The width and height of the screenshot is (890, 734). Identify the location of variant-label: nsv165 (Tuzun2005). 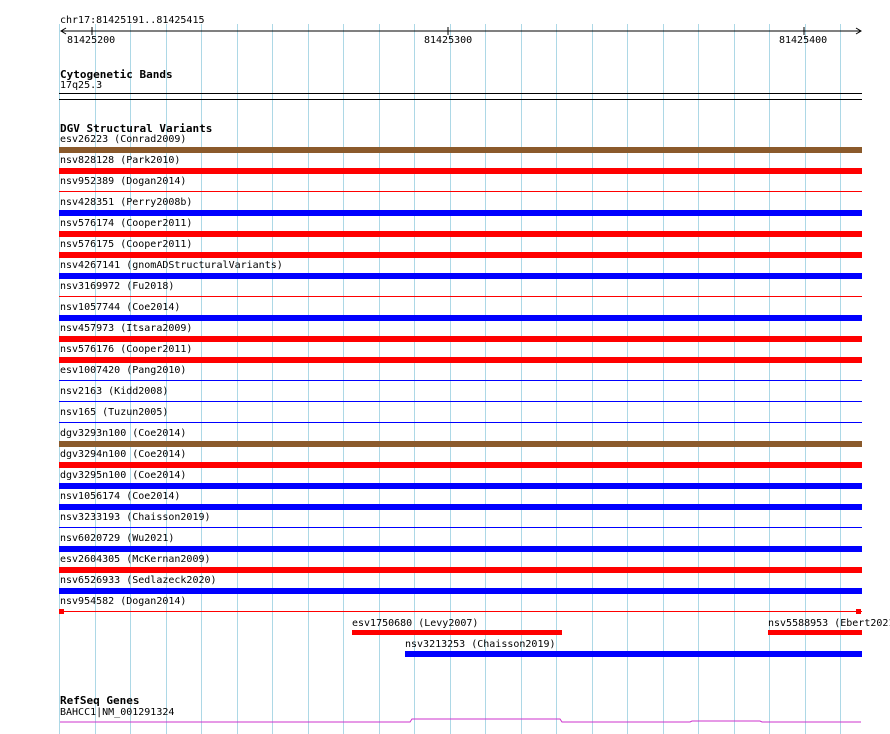
(114, 413).